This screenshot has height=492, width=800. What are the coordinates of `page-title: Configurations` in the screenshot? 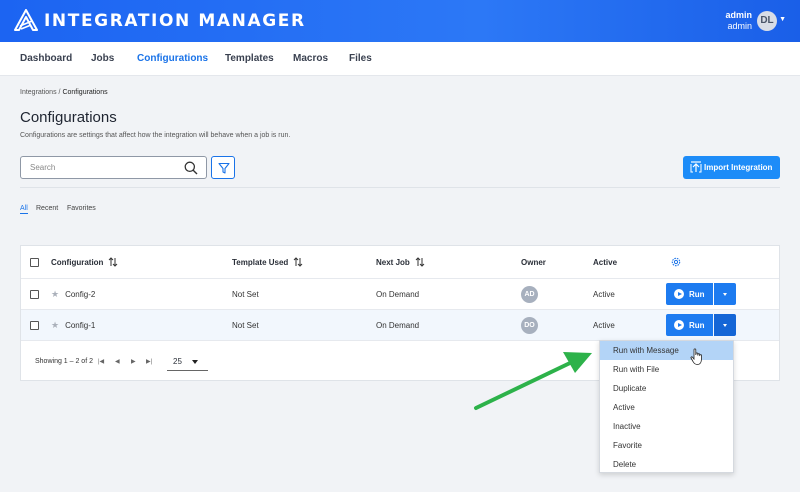 It's located at (68, 117).